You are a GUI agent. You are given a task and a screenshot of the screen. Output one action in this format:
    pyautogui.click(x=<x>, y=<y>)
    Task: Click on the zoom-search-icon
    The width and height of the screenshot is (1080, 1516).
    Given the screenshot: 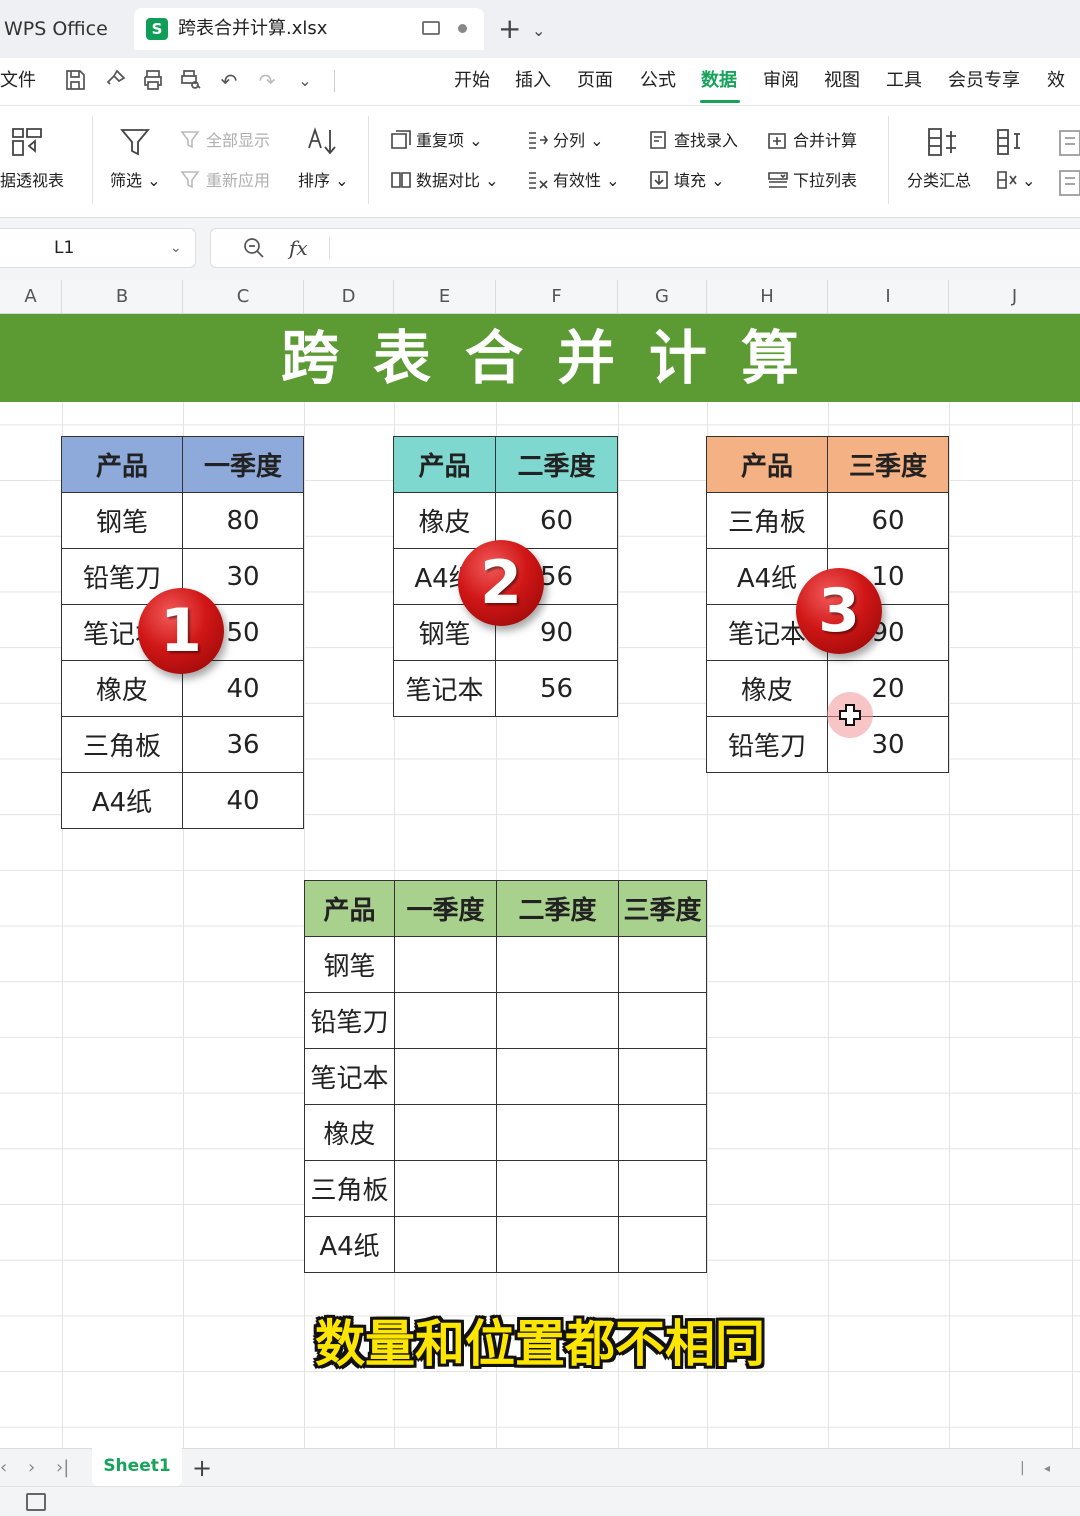 What is the action you would take?
    pyautogui.click(x=254, y=248)
    